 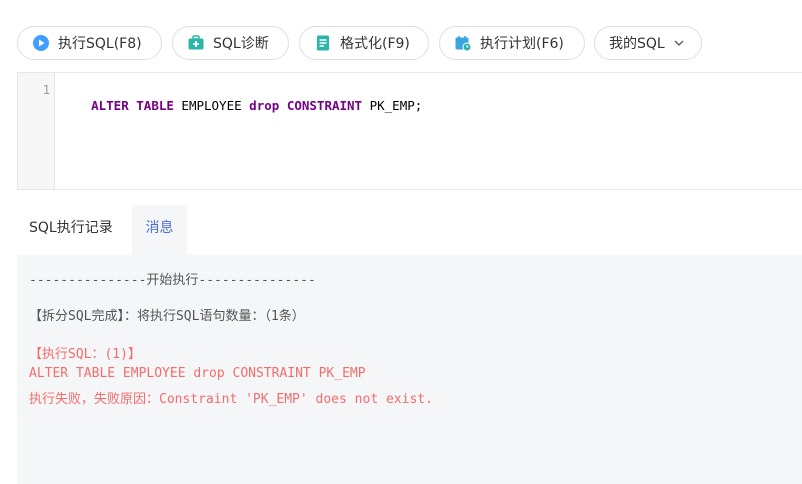 What do you see at coordinates (323, 43) in the screenshot?
I see `document-icon` at bounding box center [323, 43].